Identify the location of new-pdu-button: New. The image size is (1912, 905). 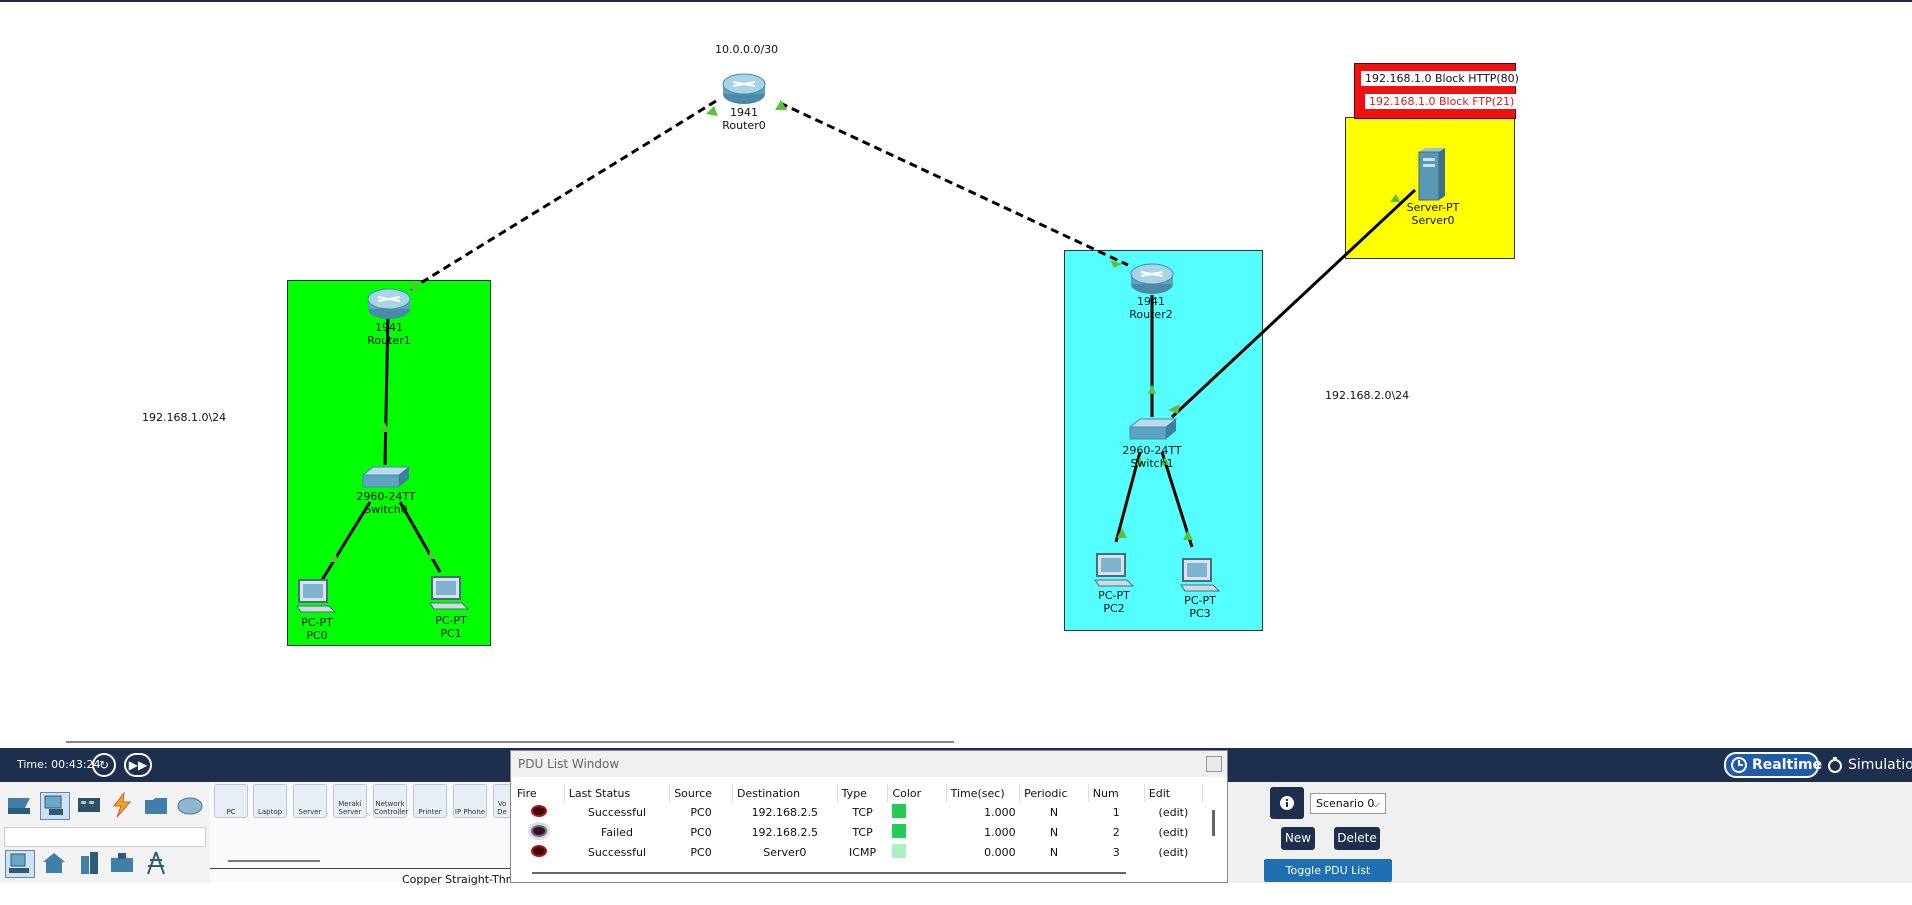
(1298, 838).